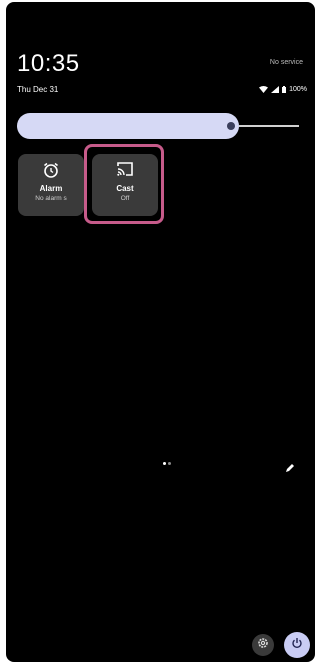  I want to click on signal-icon, so click(275, 89).